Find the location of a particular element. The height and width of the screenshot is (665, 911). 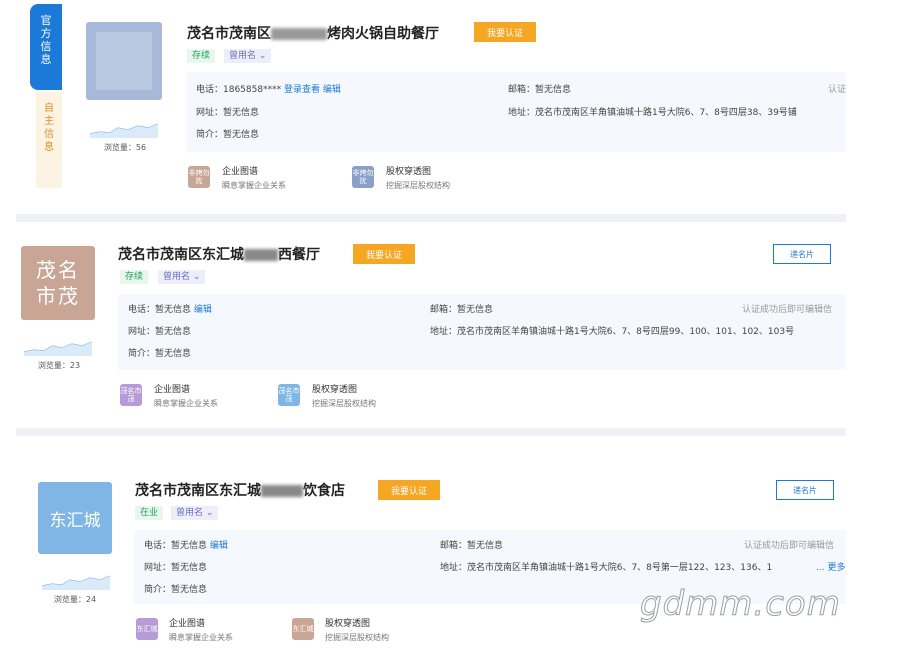

company-title: 茂名市茂南区东汇城 西餐厅 is located at coordinates (219, 254).